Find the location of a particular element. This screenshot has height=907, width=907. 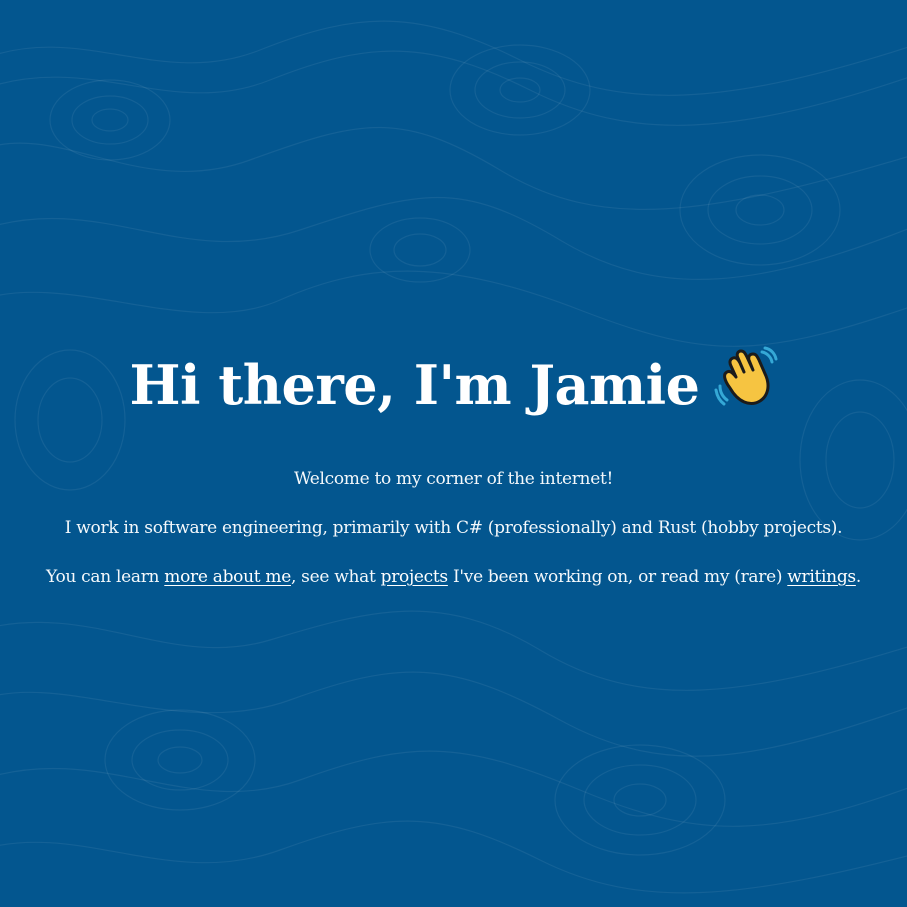

waving-hand-icon is located at coordinates (746, 376).